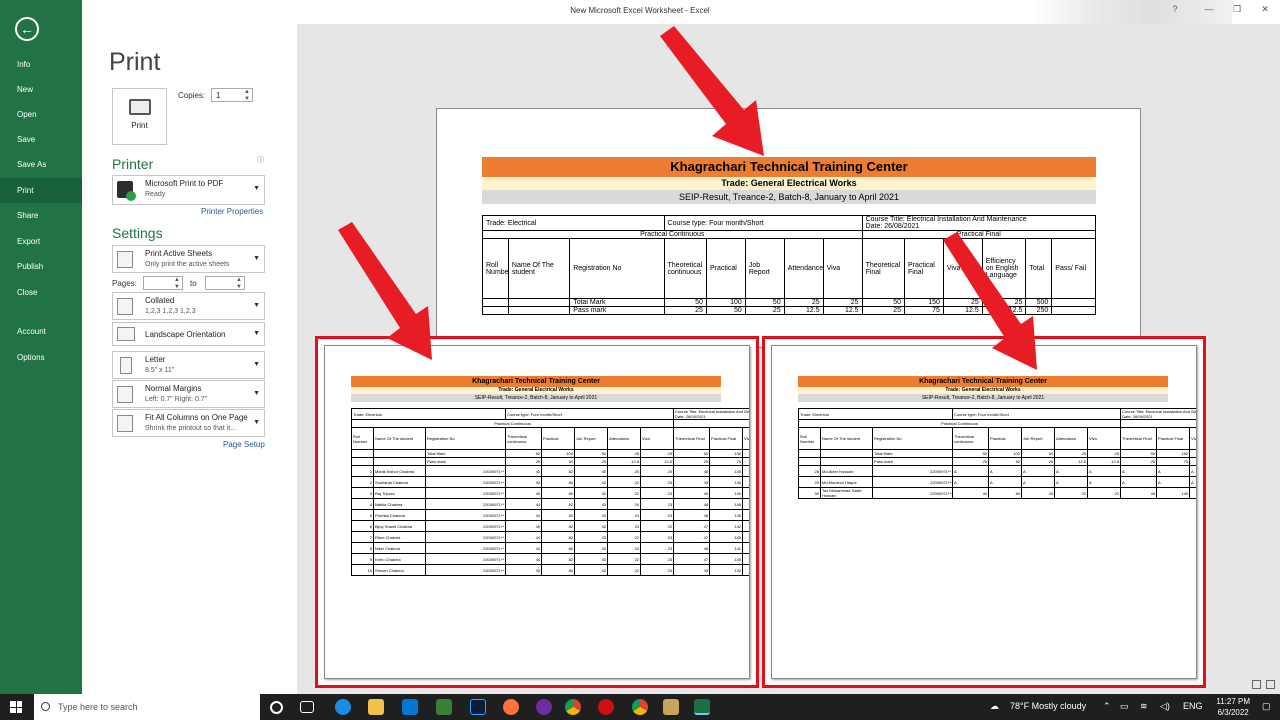 Image resolution: width=1280 pixels, height=720 pixels. I want to click on restore-icon: ❐, so click(1237, 9).